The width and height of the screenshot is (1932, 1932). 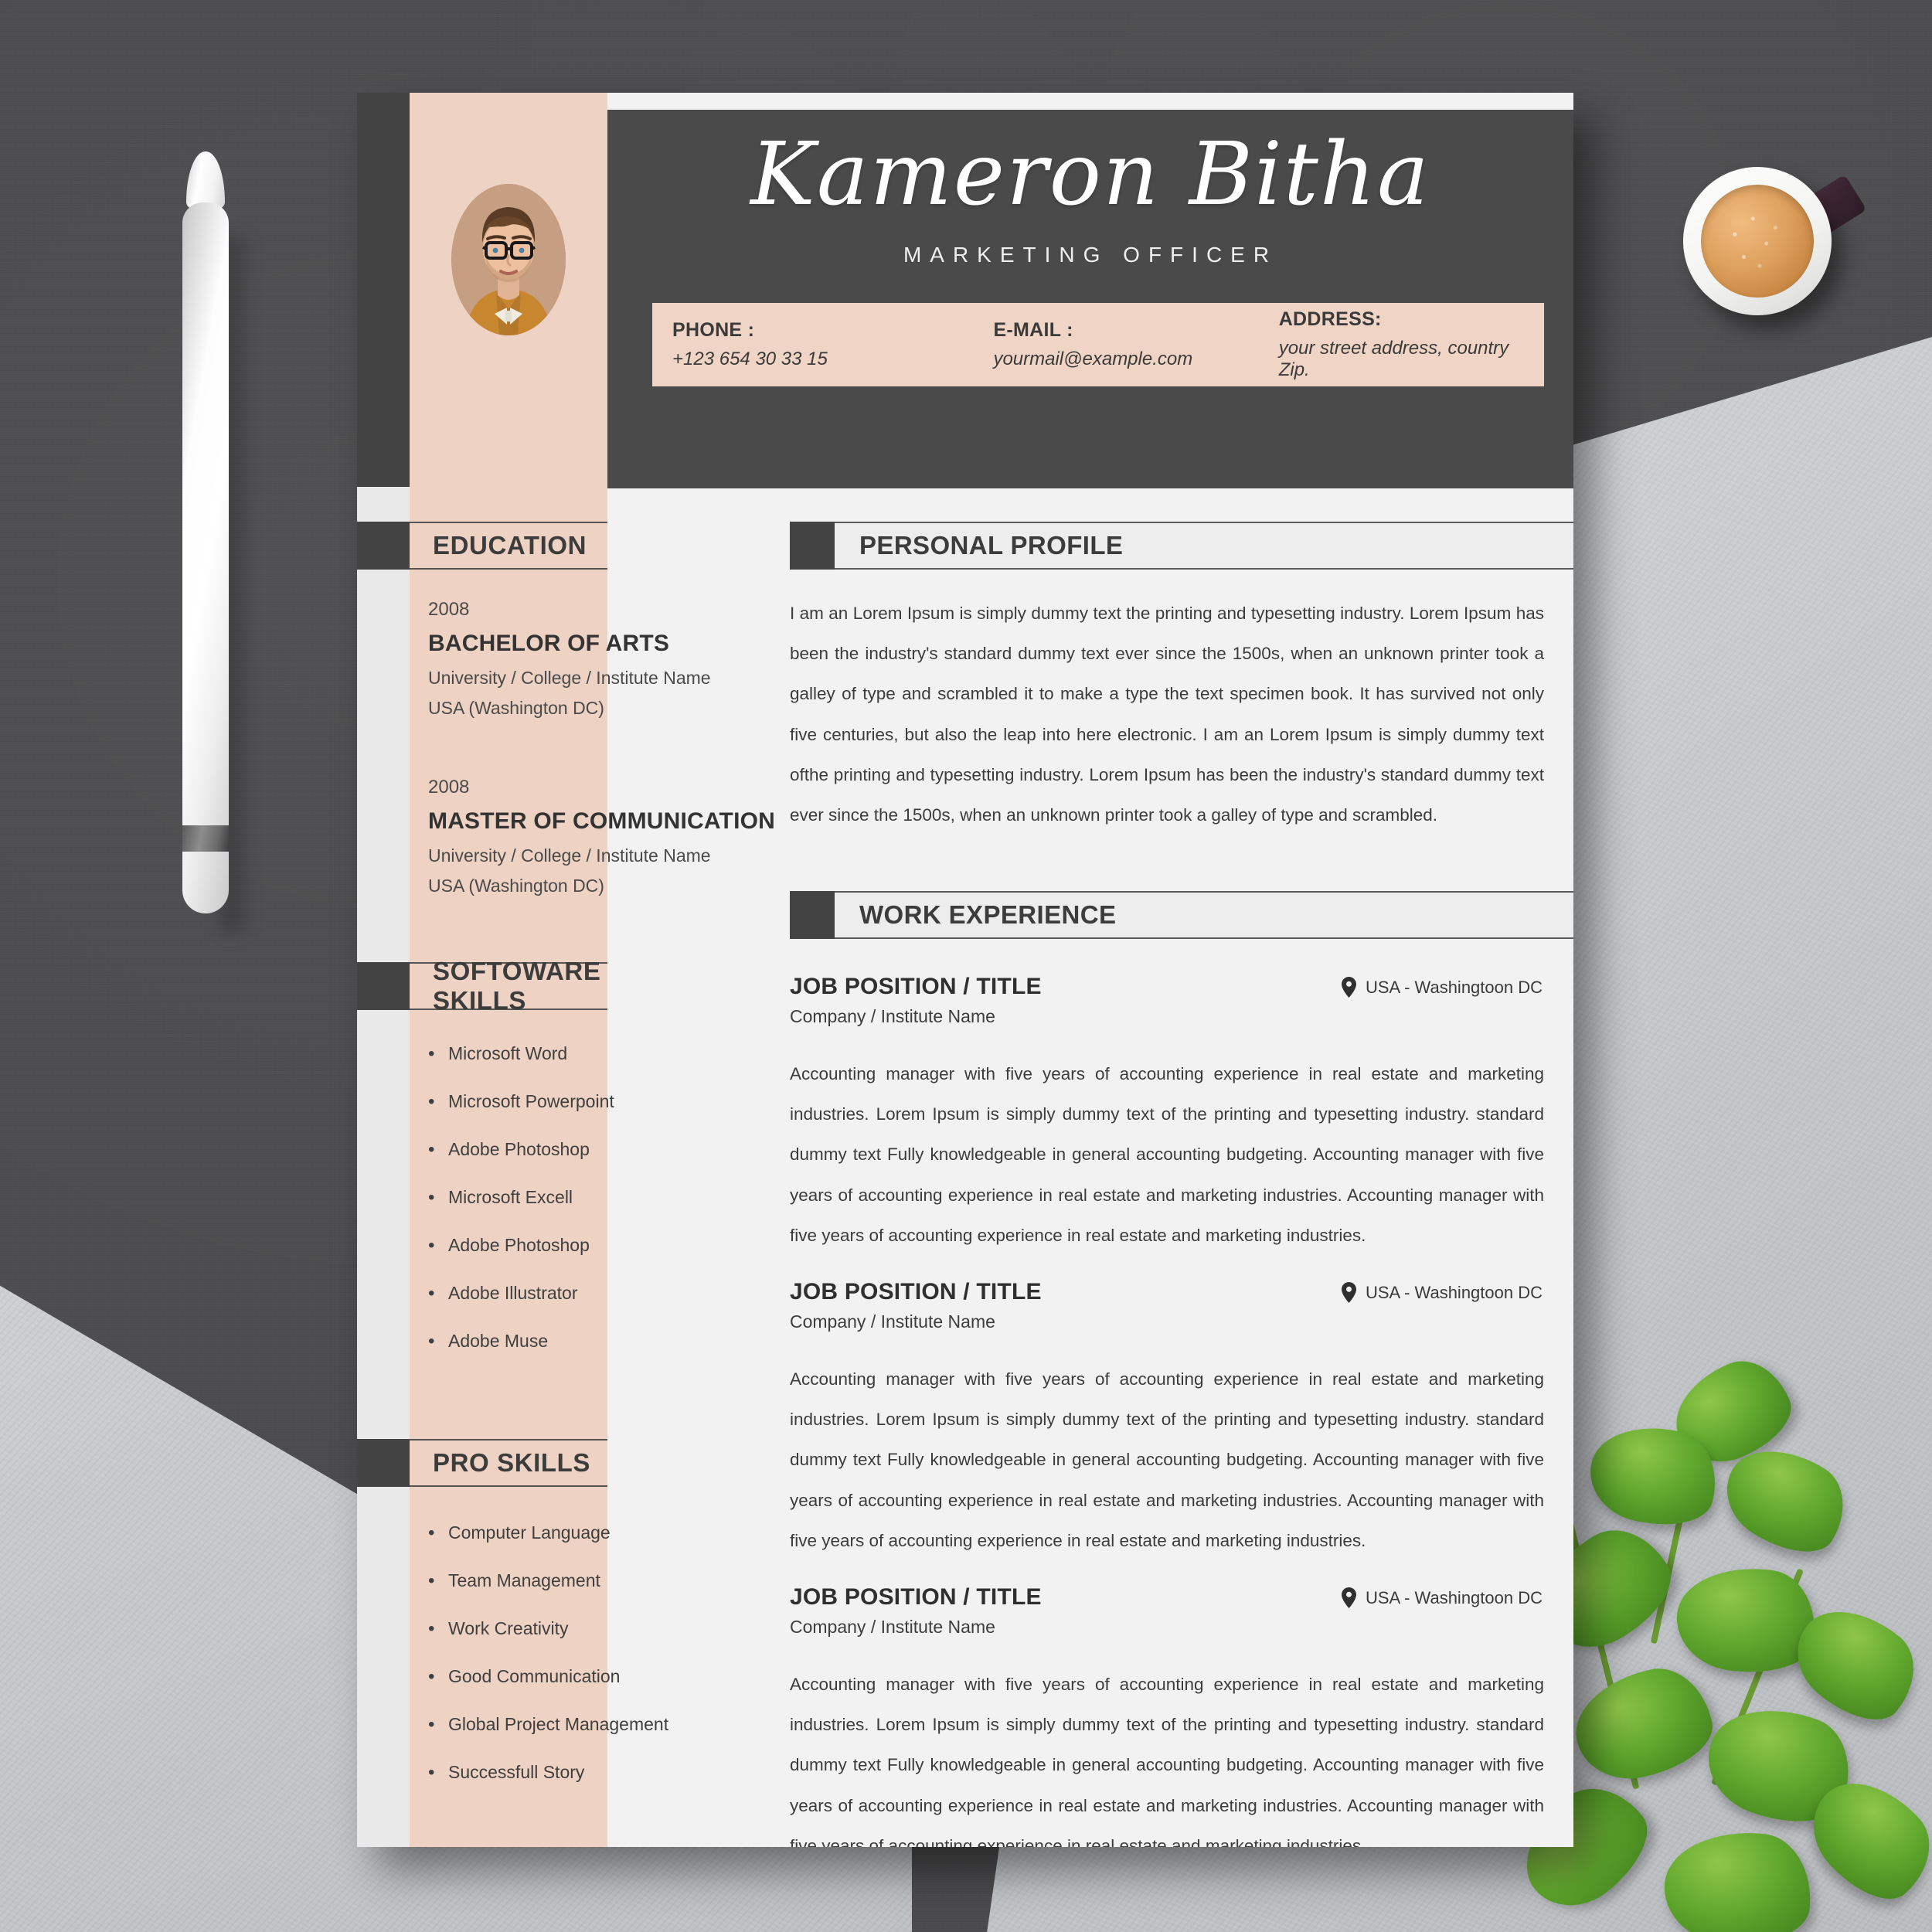 I want to click on list-item: • Computer Language, so click(x=613, y=1532).